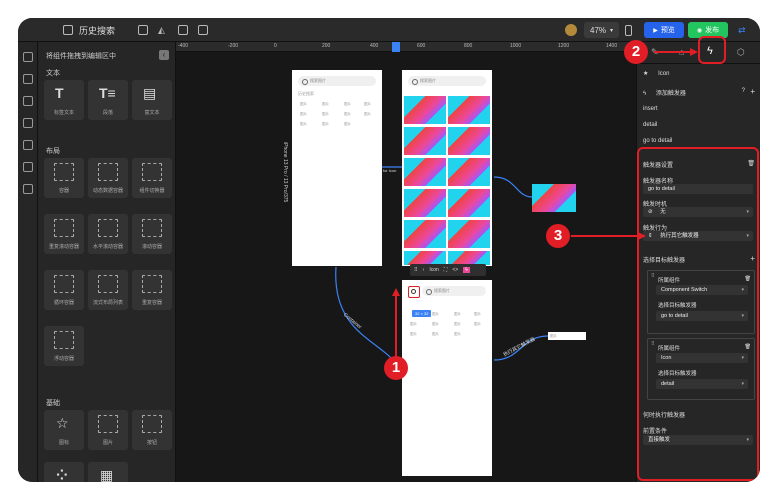  I want to click on chevron-down-icon: ▾, so click(612, 30).